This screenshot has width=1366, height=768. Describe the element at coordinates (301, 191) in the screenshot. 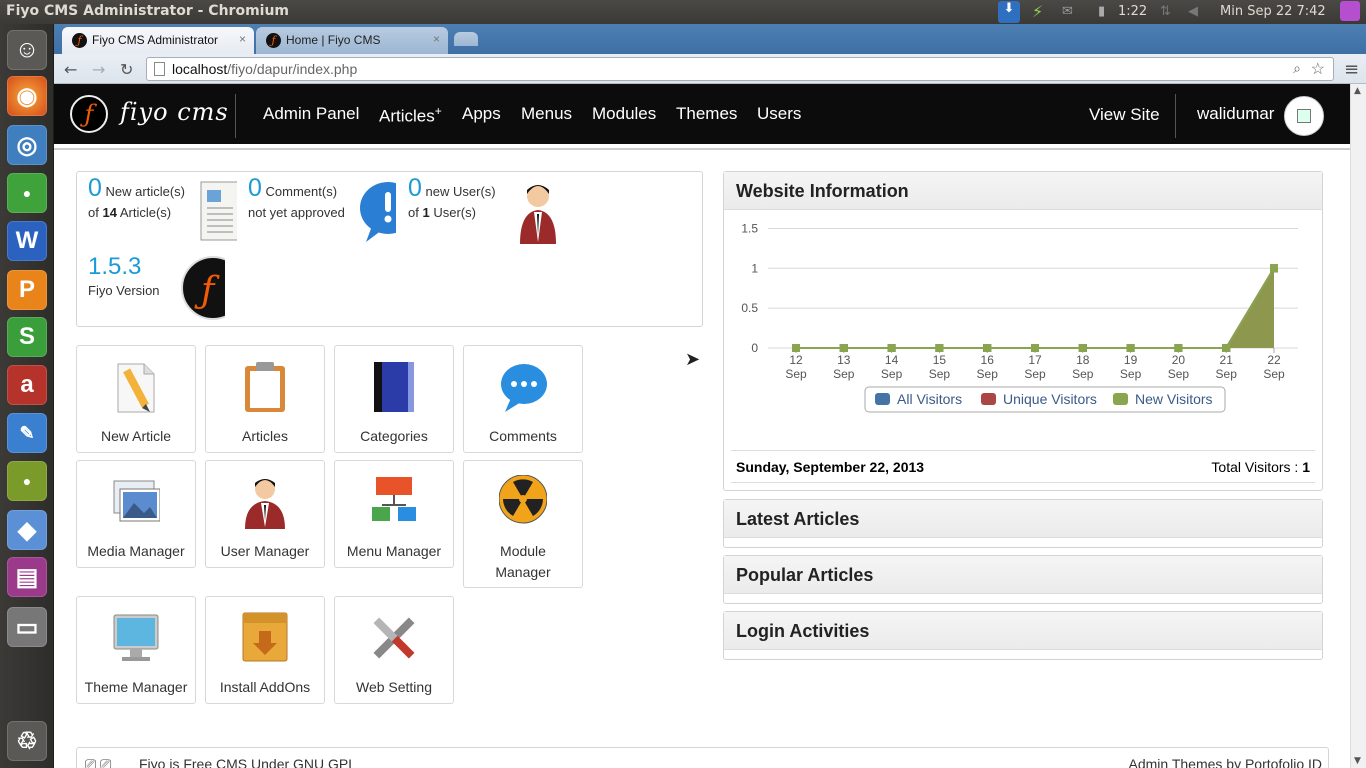

I see `comments-label: Comment(s)` at that location.